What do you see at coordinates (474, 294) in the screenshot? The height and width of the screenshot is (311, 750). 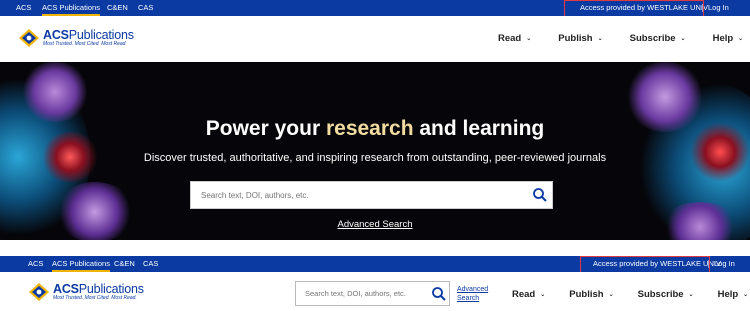 I see `header-advanced-search-link: Advanced Search` at bounding box center [474, 294].